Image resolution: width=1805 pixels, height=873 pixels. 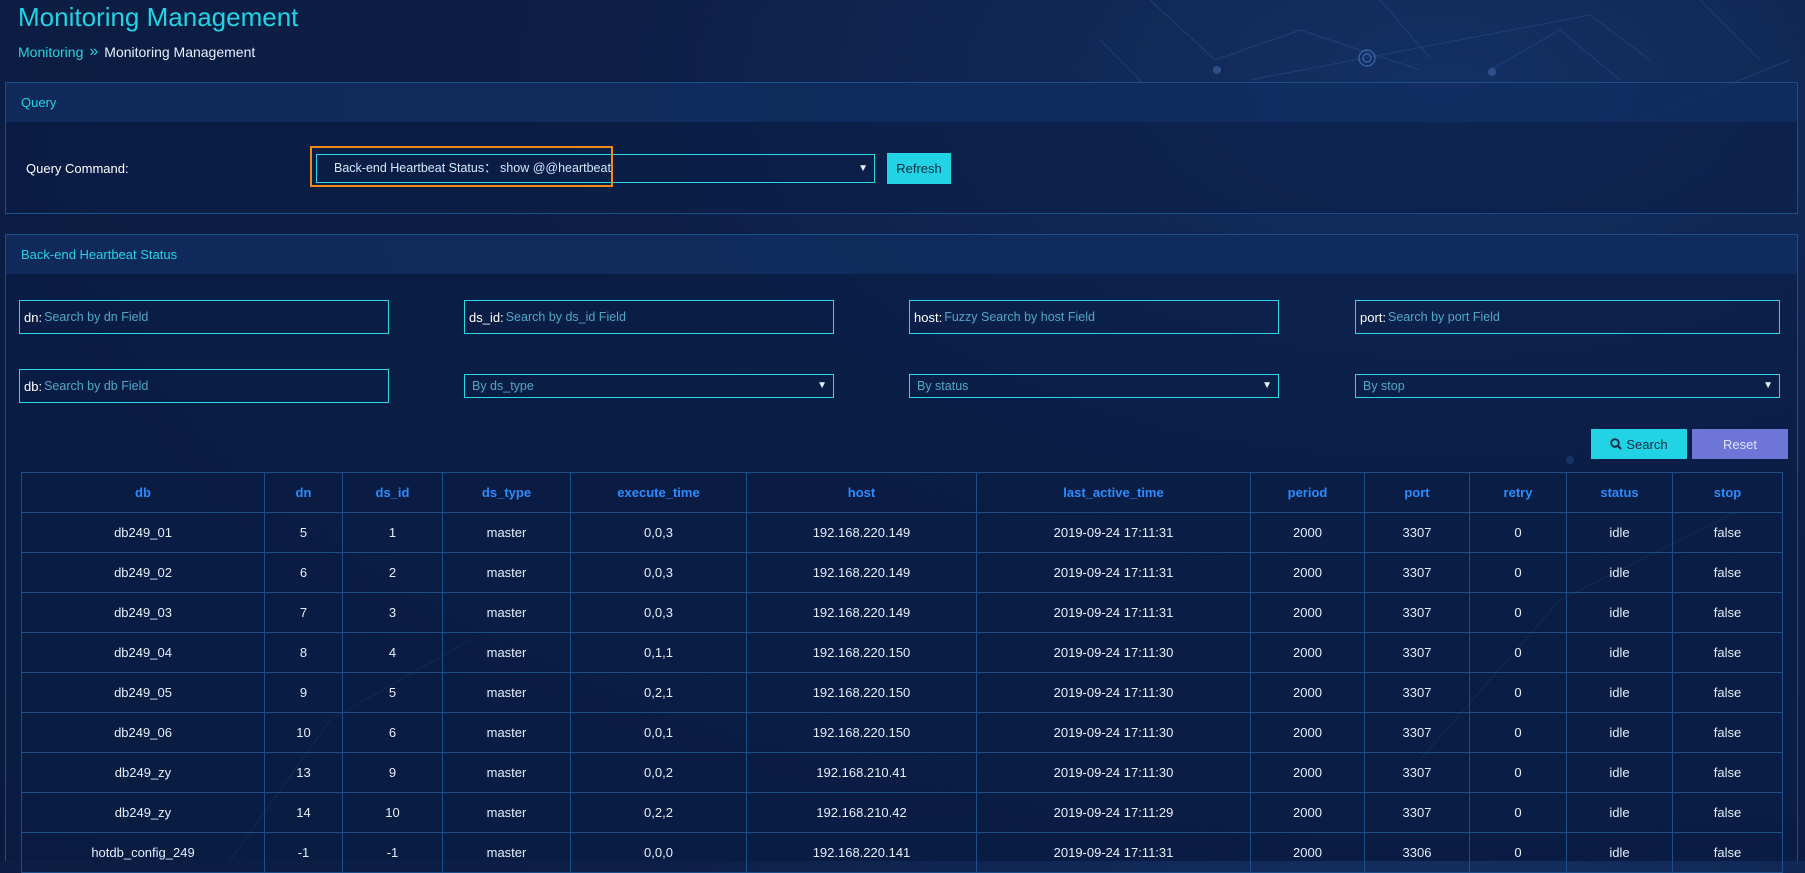 I want to click on ds-id-filter-label: ds_id:, so click(x=486, y=317).